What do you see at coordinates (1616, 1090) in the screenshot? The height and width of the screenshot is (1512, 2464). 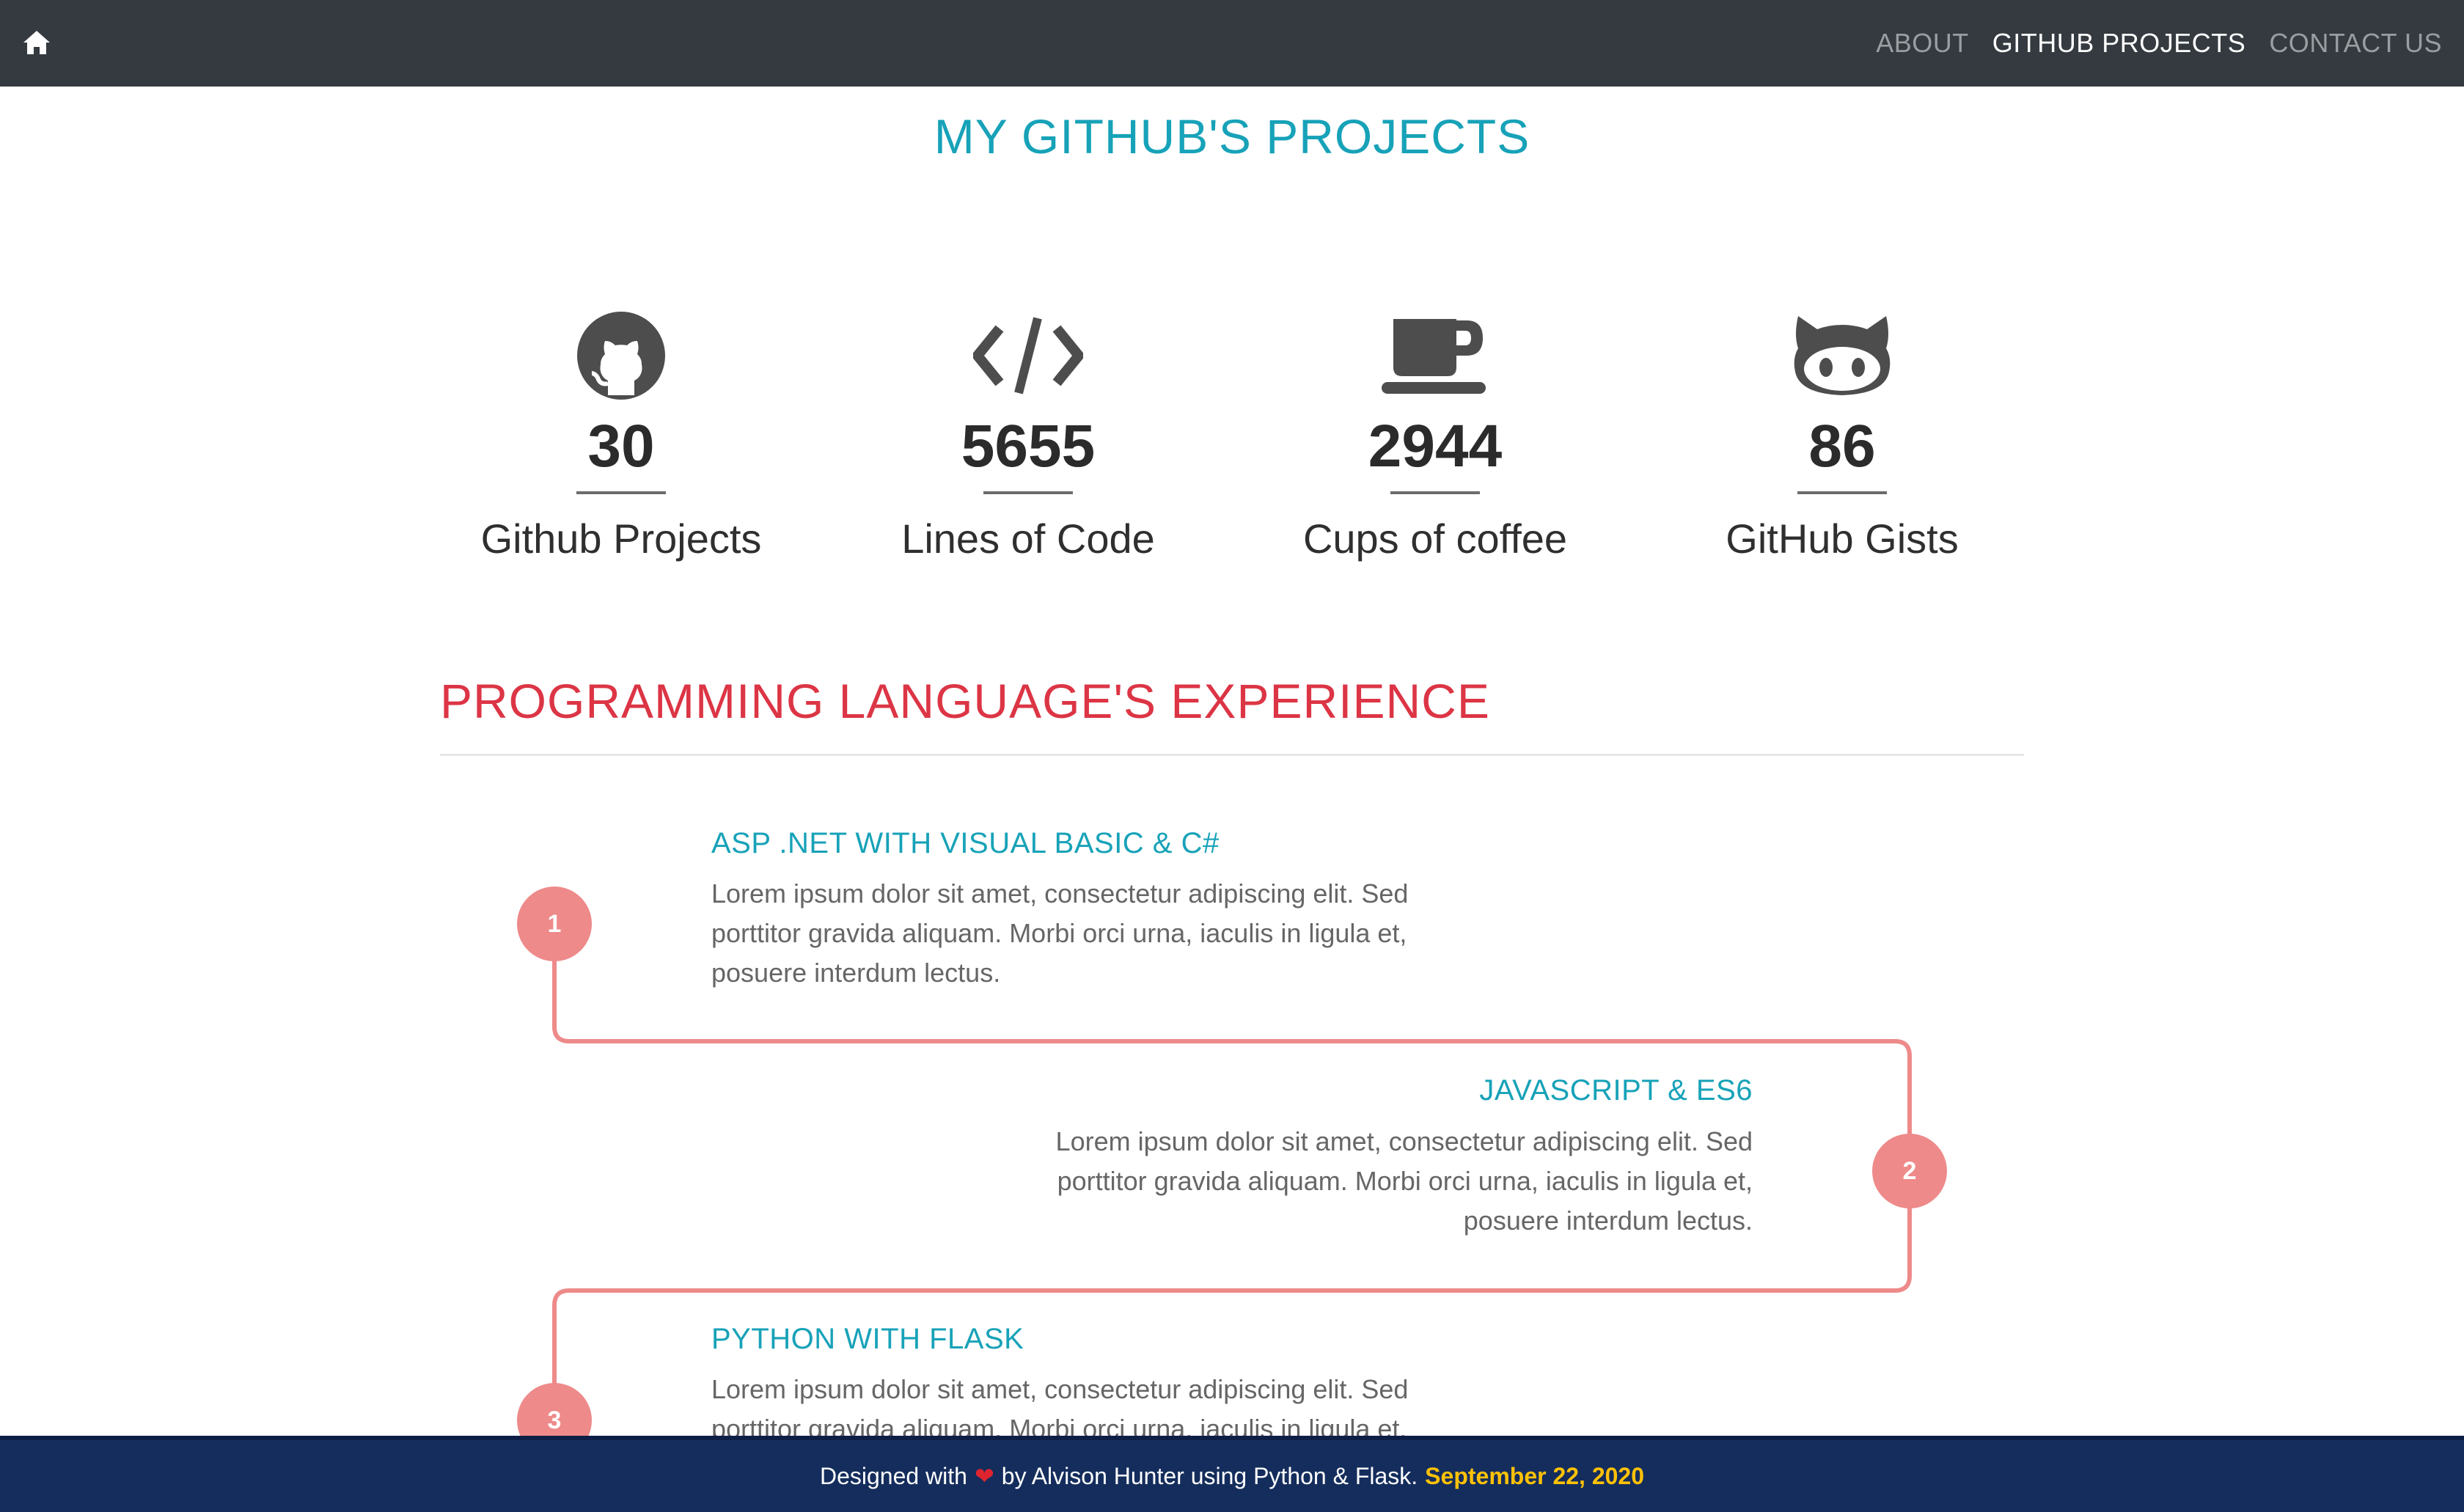 I see `timeline-heading: JAVASCRIPT & ES6` at bounding box center [1616, 1090].